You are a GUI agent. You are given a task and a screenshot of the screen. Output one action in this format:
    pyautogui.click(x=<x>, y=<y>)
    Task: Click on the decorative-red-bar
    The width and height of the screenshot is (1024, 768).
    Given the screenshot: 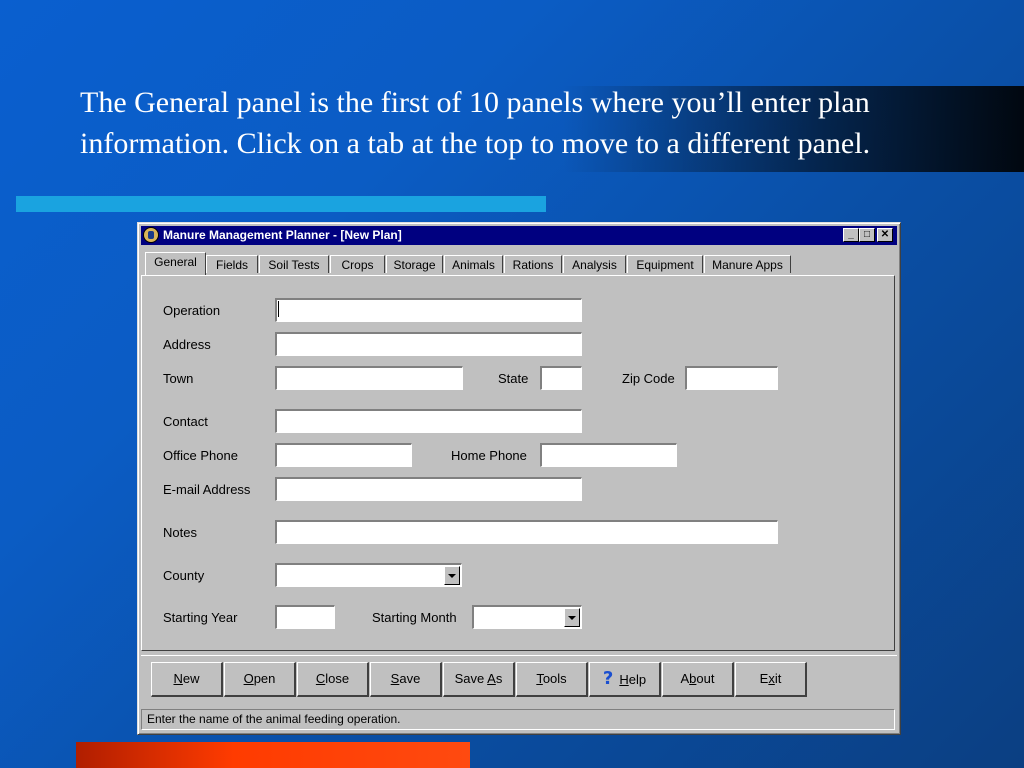 What is the action you would take?
    pyautogui.click(x=273, y=755)
    